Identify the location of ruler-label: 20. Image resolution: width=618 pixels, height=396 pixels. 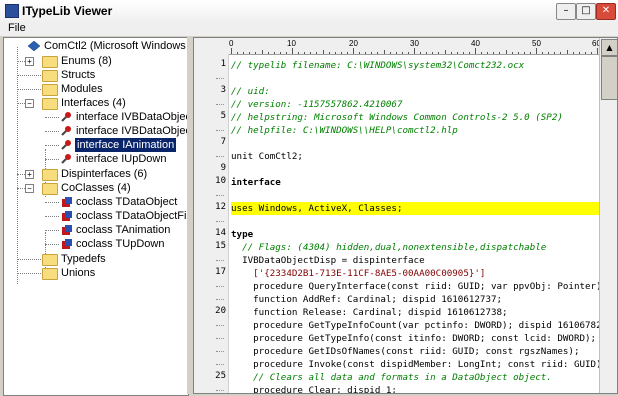
(353, 43).